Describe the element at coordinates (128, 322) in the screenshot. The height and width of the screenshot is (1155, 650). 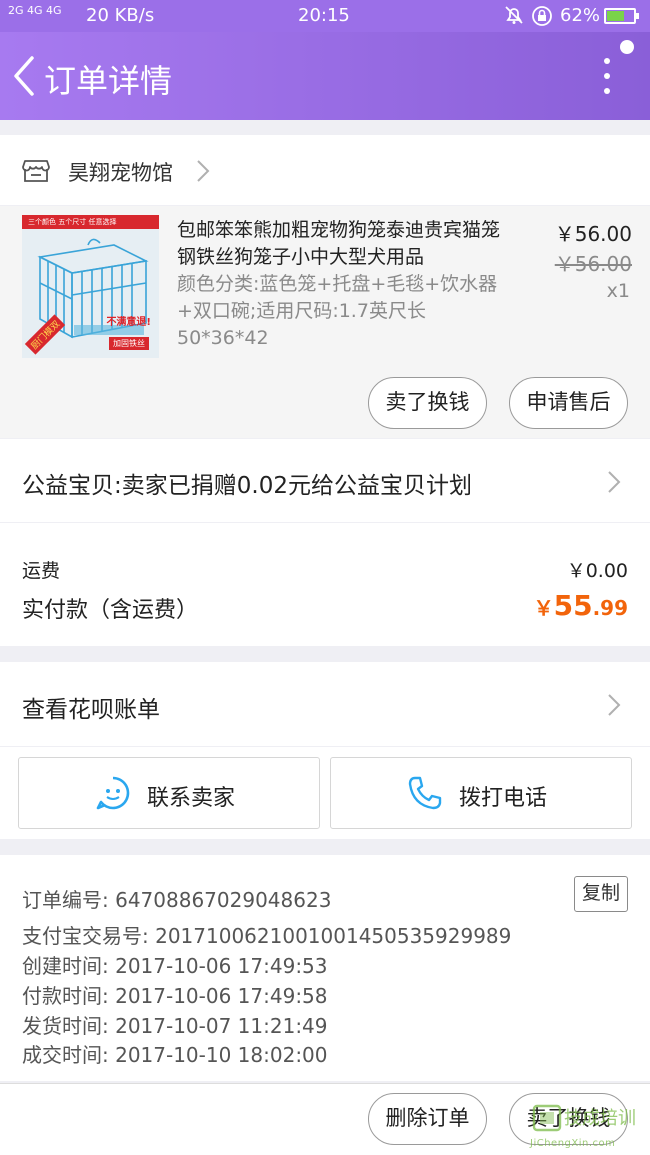
I see `image-promo-label: 不满意退!` at that location.